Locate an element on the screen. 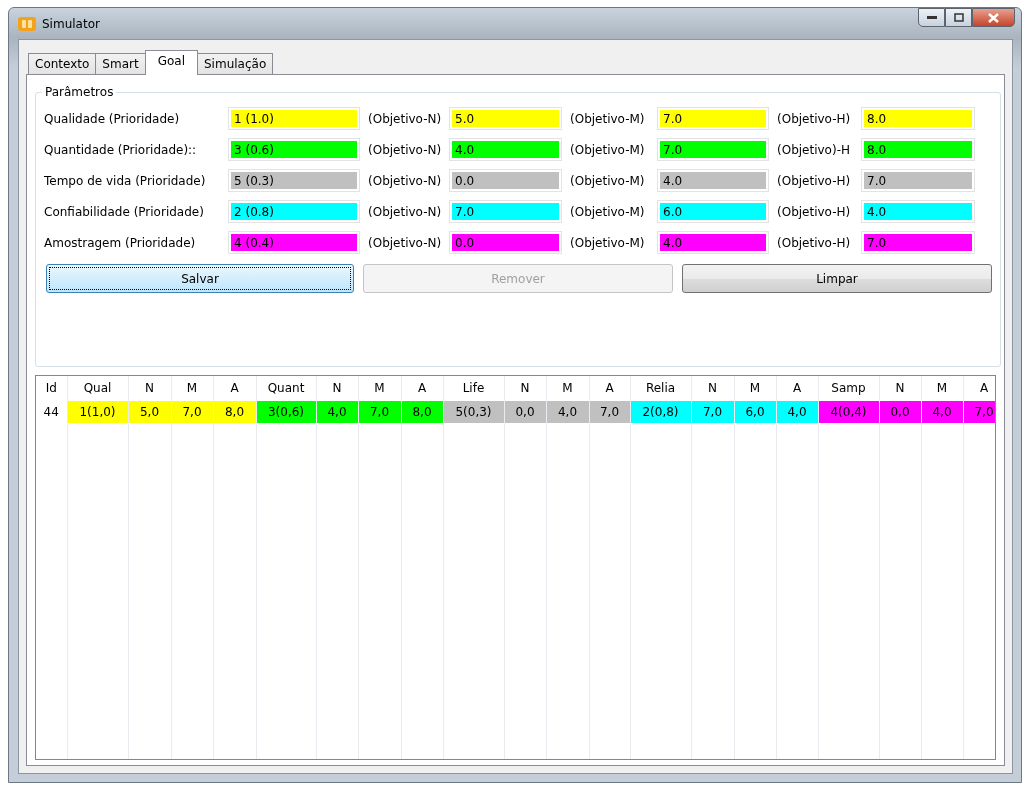 Image resolution: width=1028 pixels, height=787 pixels. minimize-button is located at coordinates (931, 17).